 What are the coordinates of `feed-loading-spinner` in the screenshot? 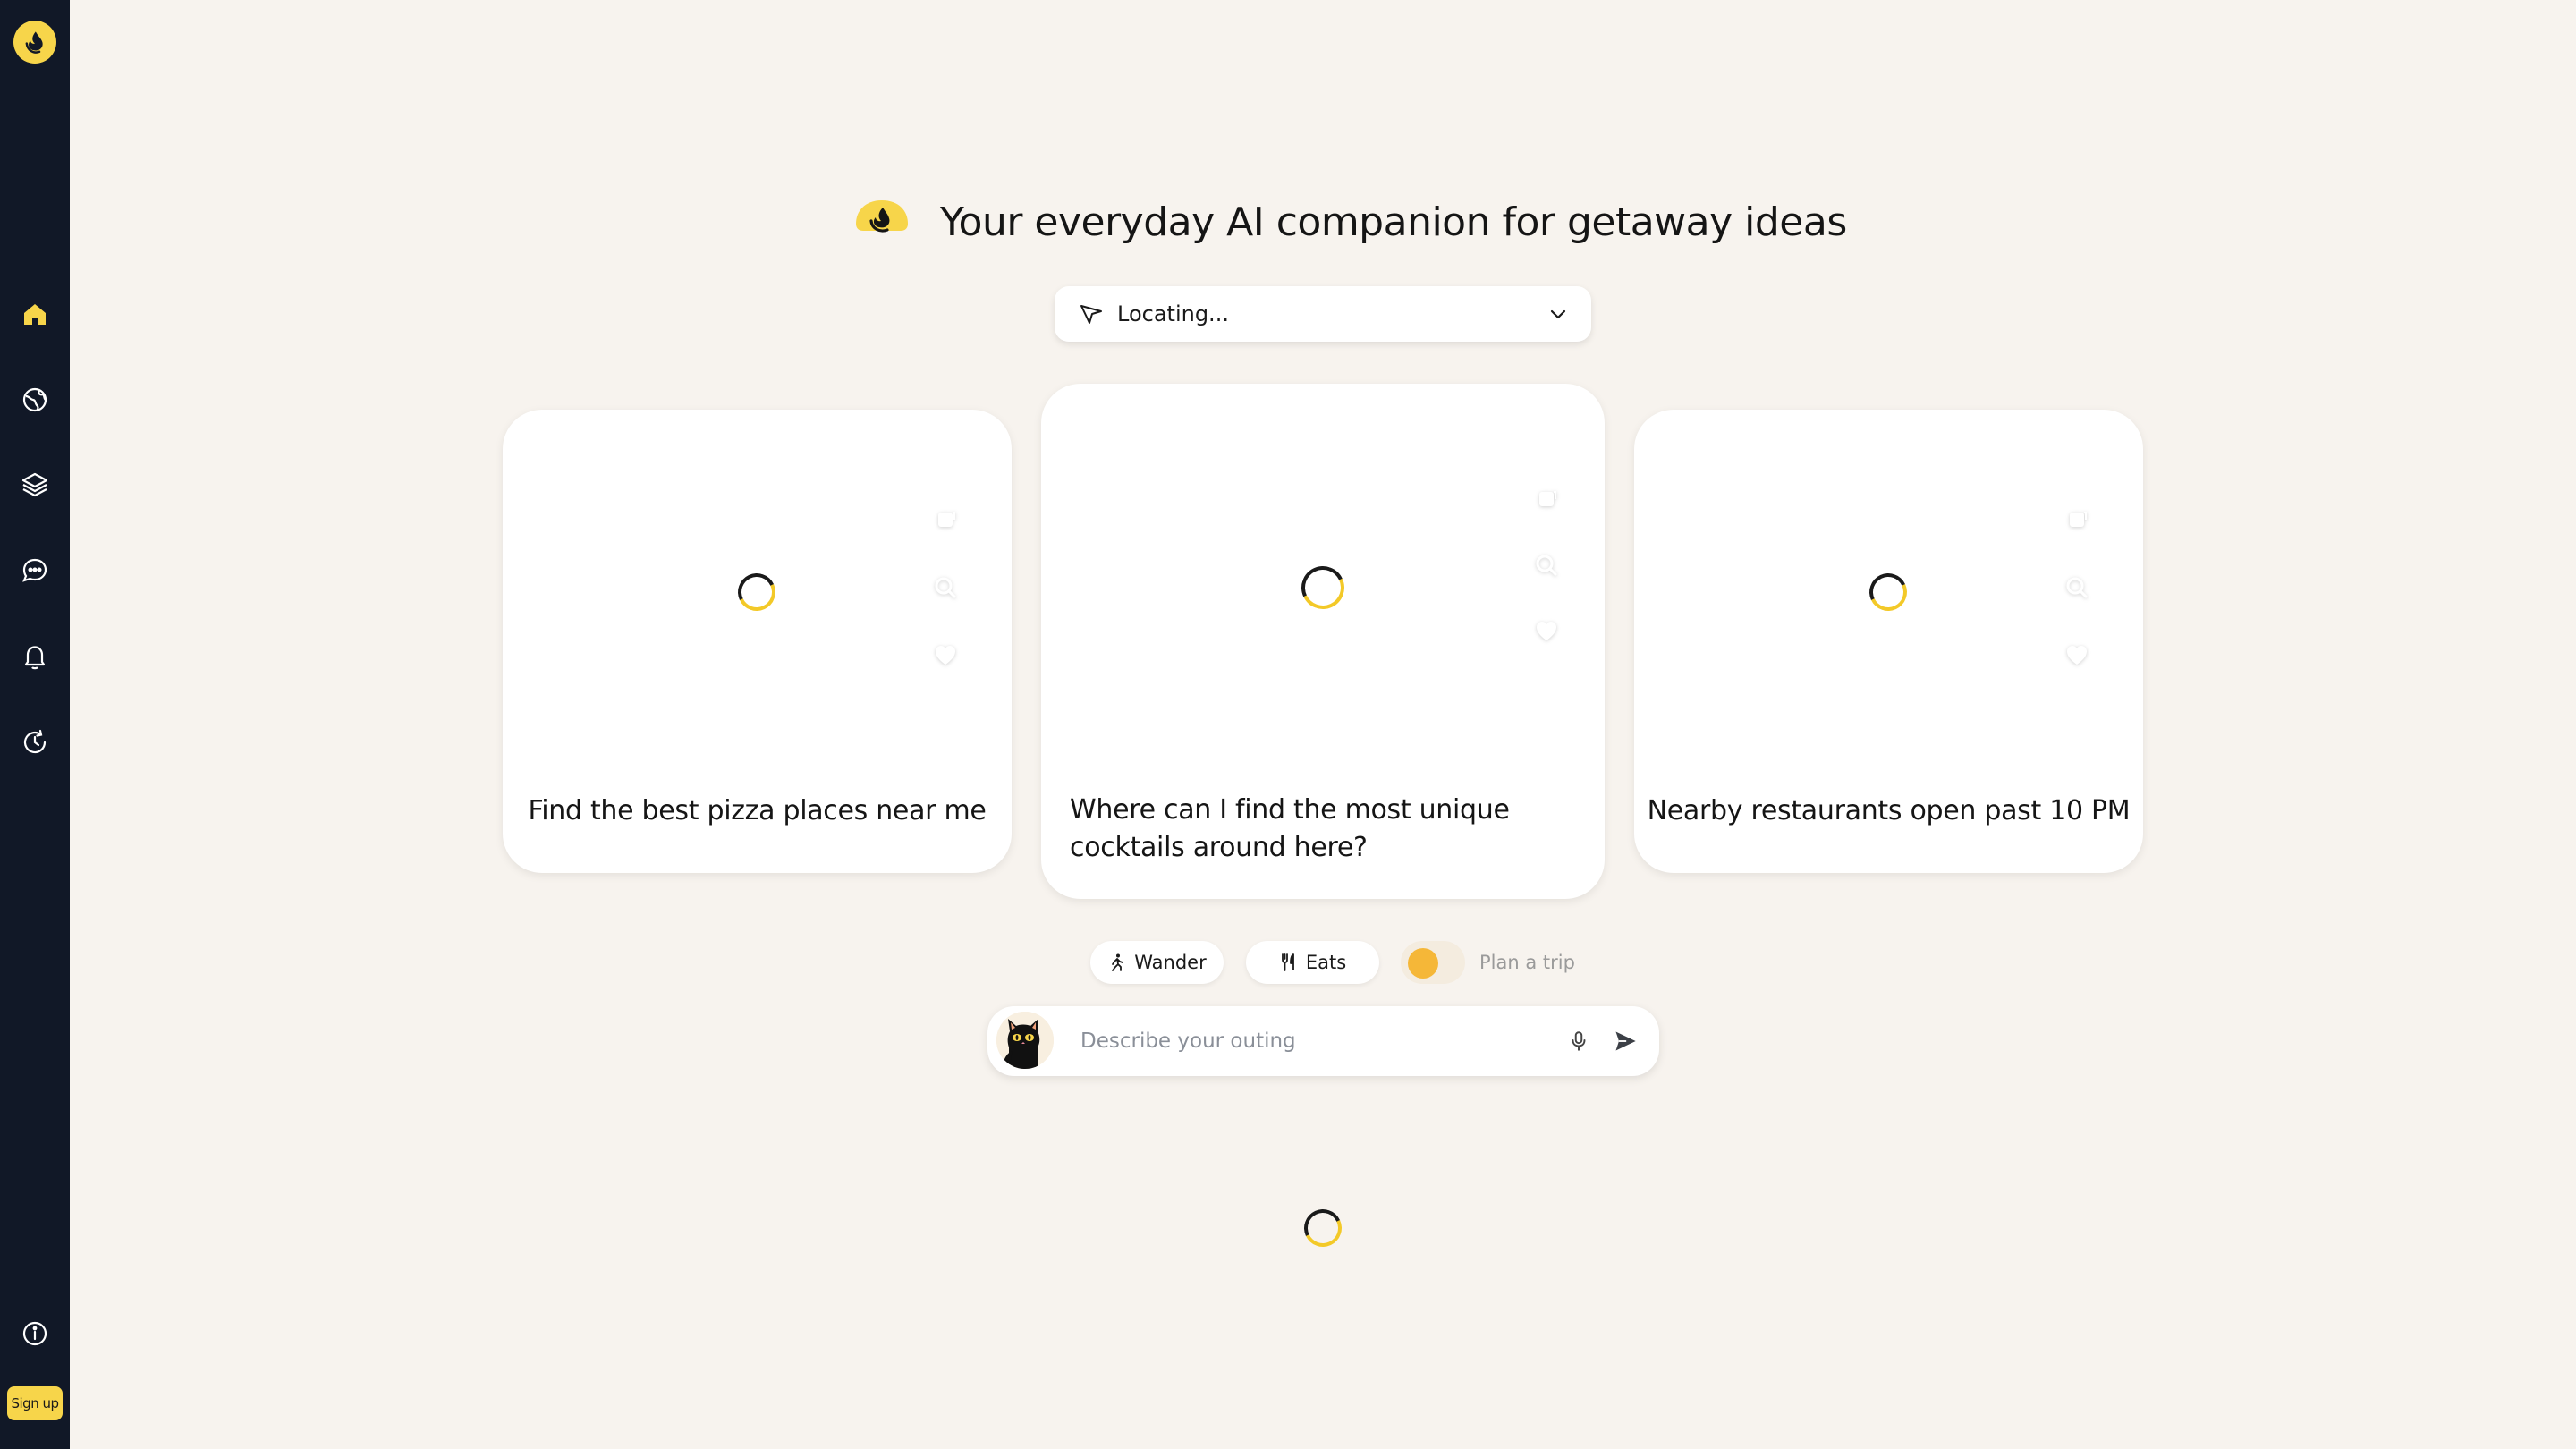 It's located at (1323, 1228).